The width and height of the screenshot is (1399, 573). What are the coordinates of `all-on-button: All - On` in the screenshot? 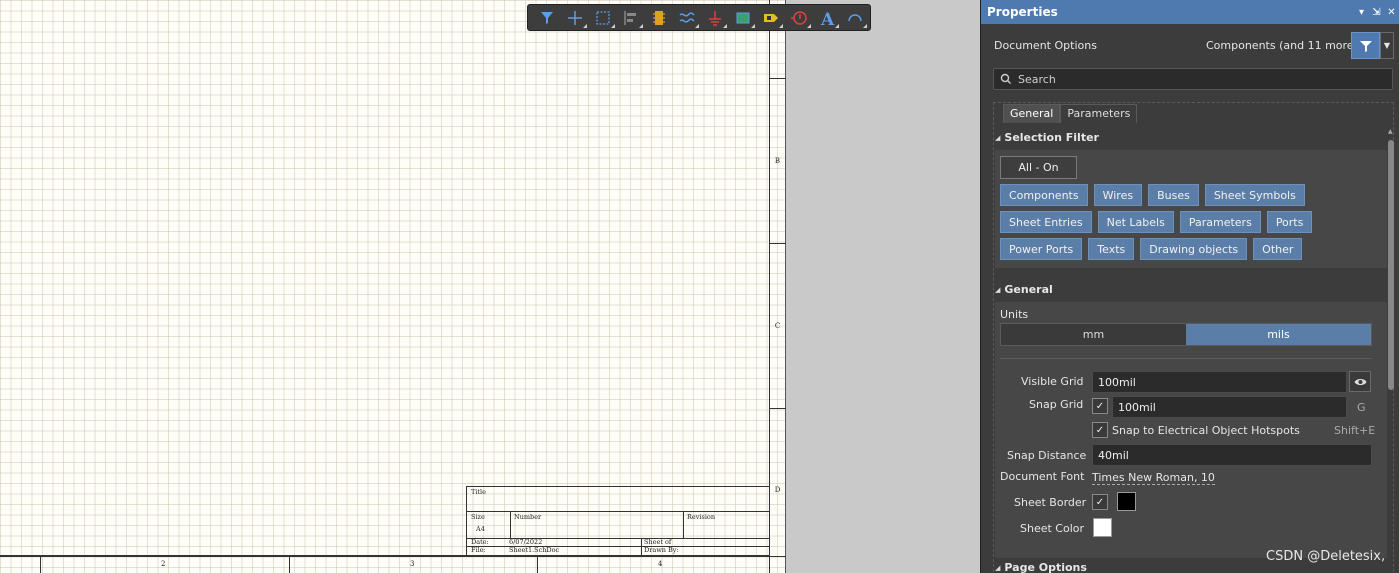 It's located at (1038, 167).